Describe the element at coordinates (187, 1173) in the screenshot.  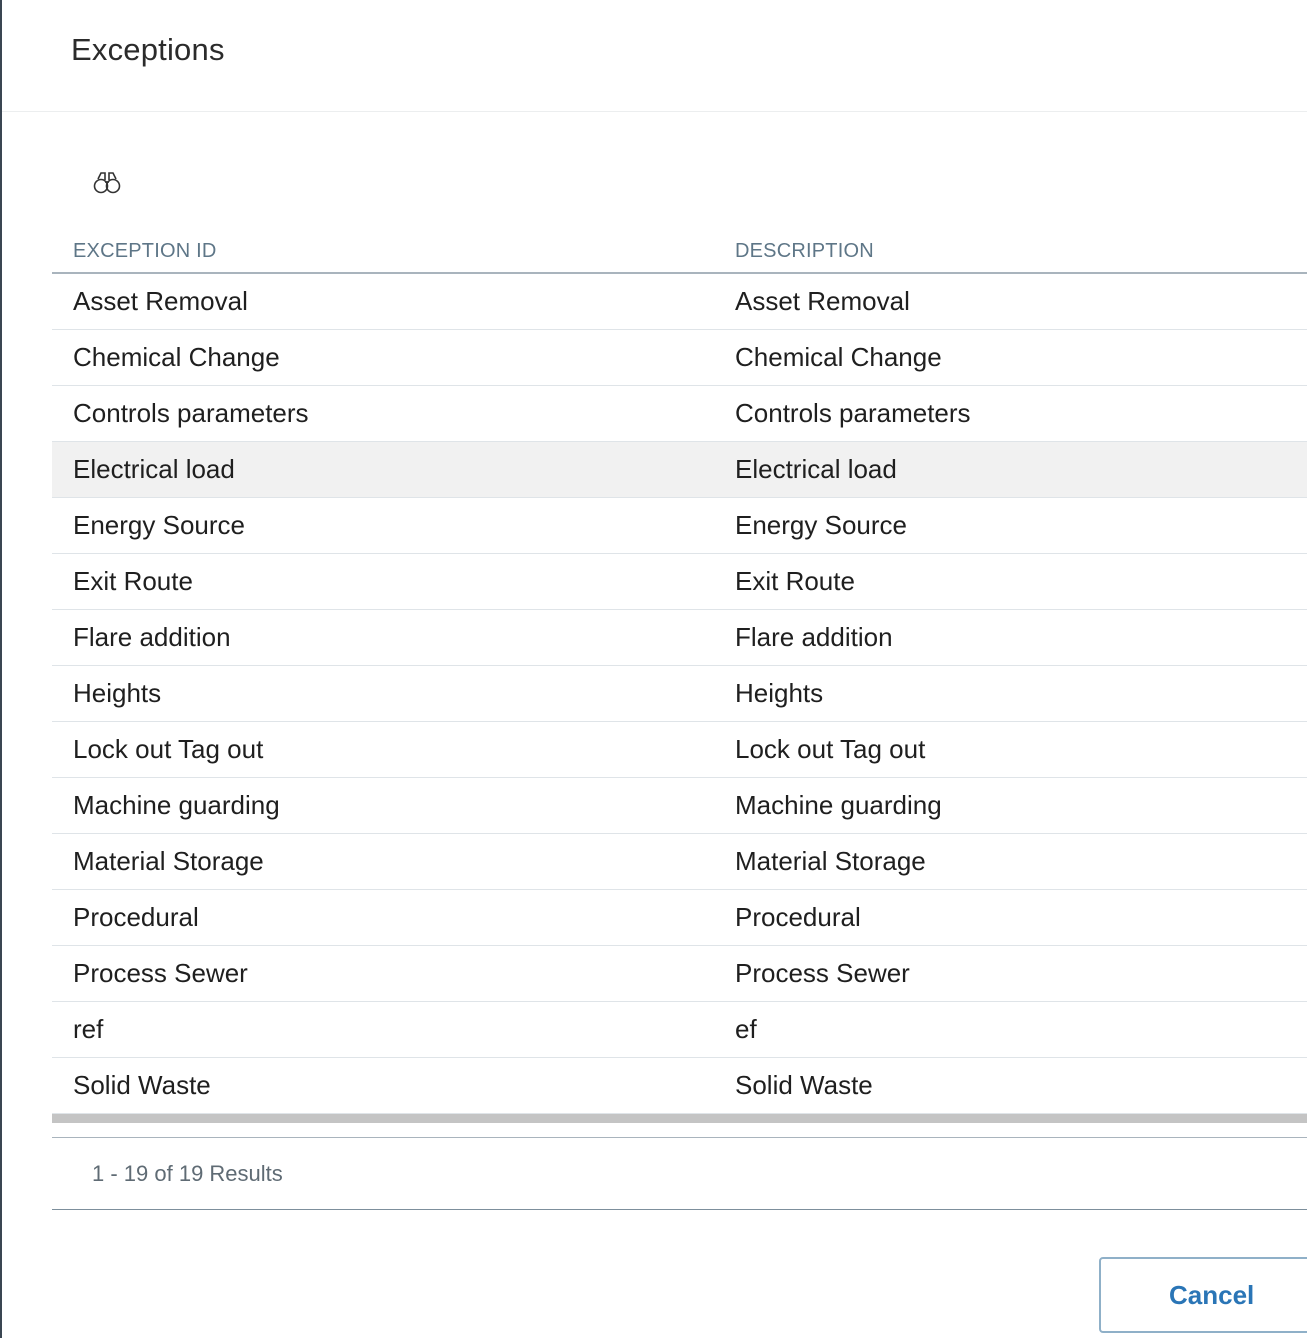
I see `results-count: 1 - 19 of 19 Results` at that location.